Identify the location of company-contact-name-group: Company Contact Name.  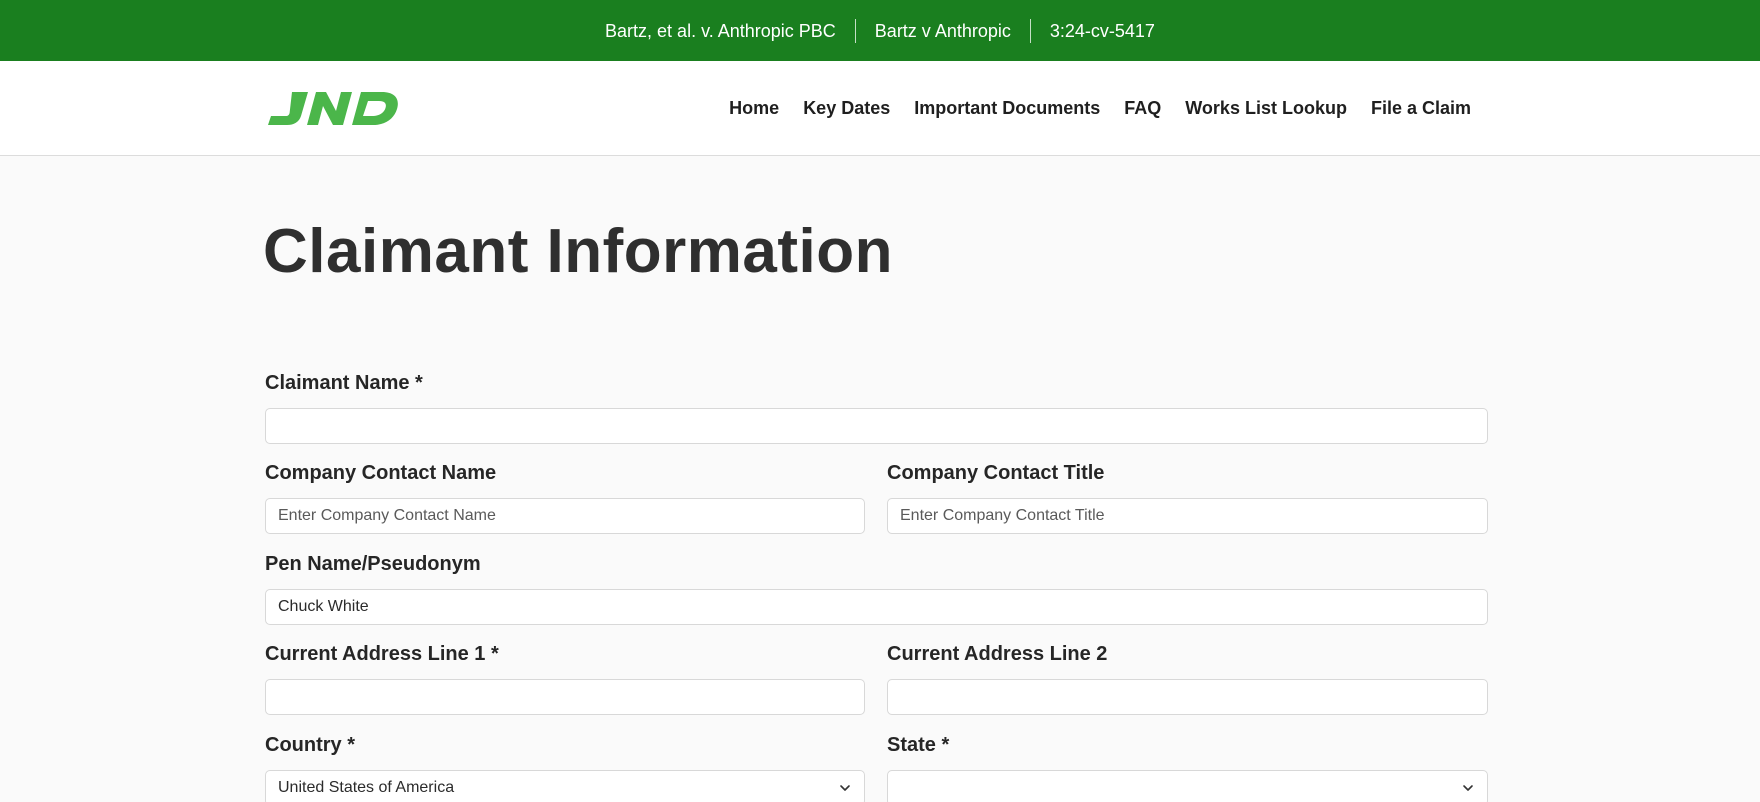
(565, 497).